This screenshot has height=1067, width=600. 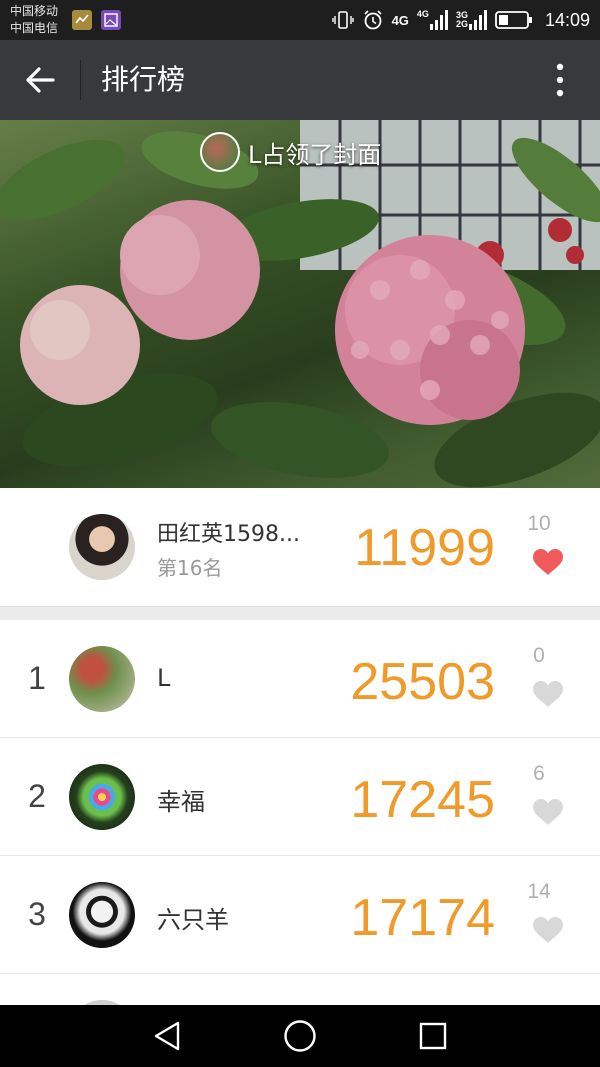 I want to click on status-icons: 4G 4G 3G 2G 14:09, so click(x=460, y=20).